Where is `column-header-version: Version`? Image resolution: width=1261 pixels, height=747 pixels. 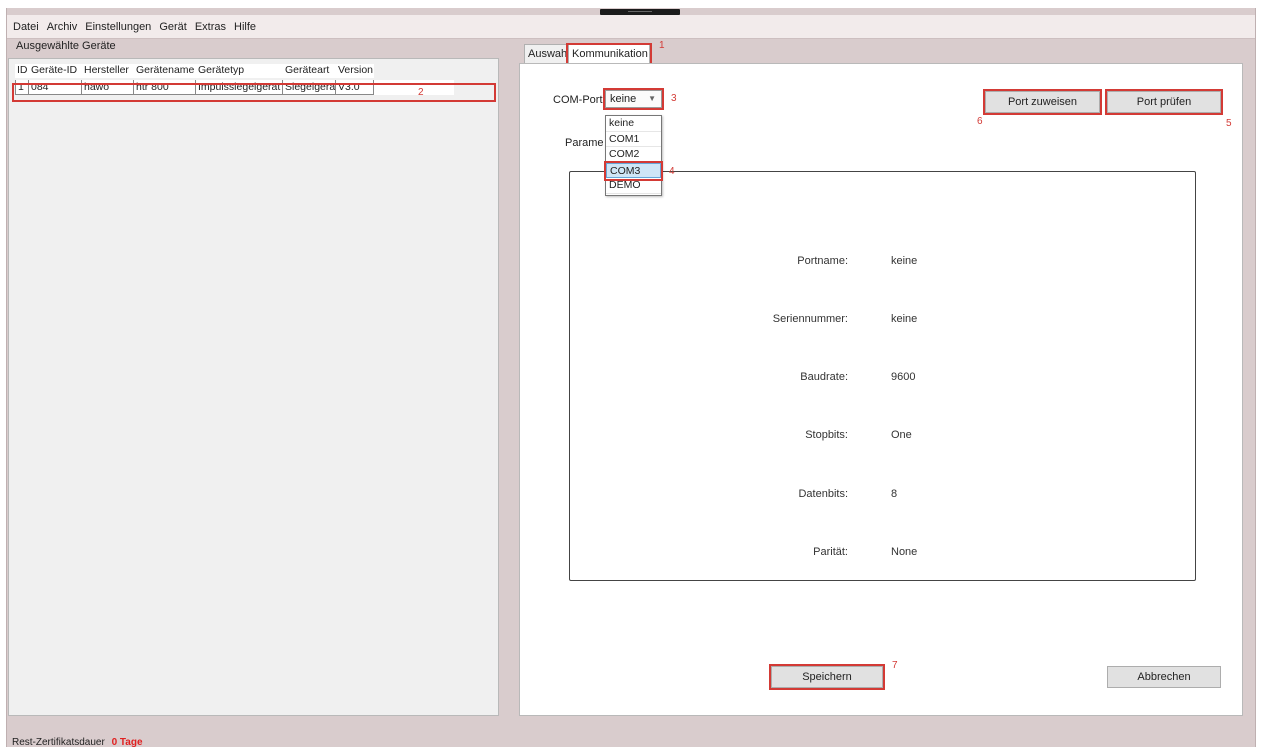 column-header-version: Version is located at coordinates (355, 71).